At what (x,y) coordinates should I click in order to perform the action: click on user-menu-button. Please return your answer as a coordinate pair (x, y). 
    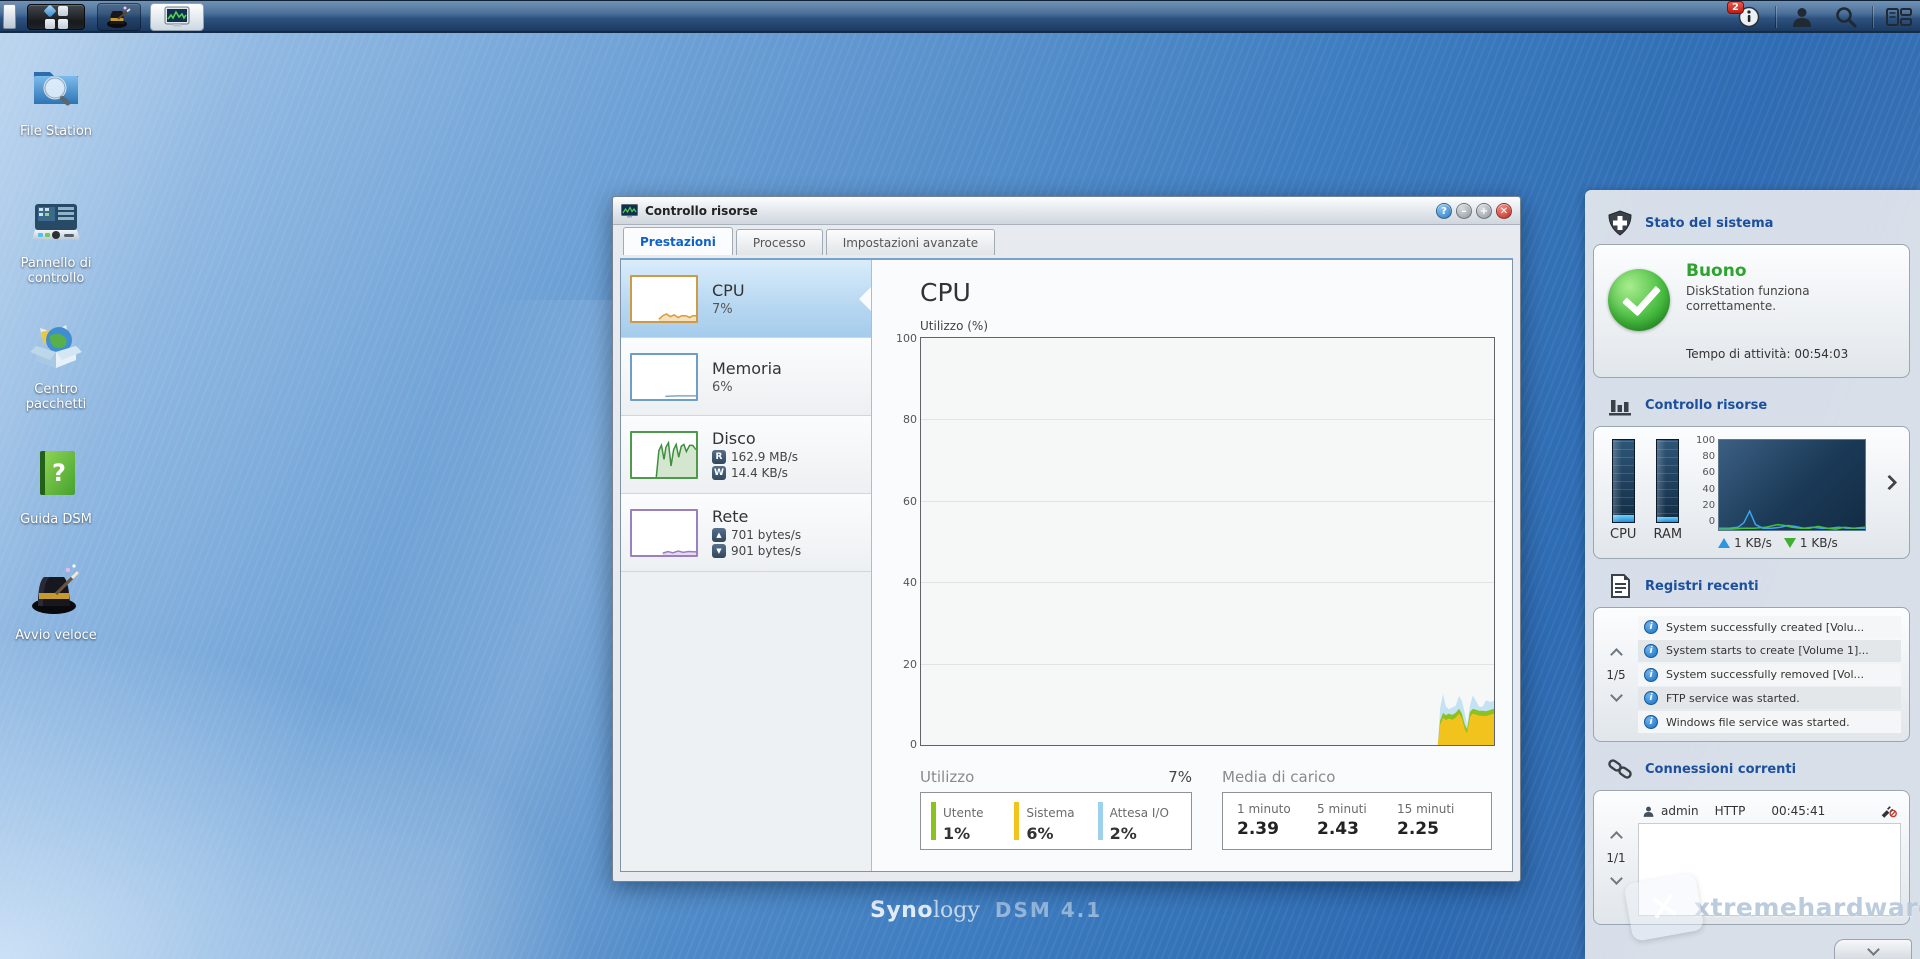
    Looking at the image, I should click on (1802, 17).